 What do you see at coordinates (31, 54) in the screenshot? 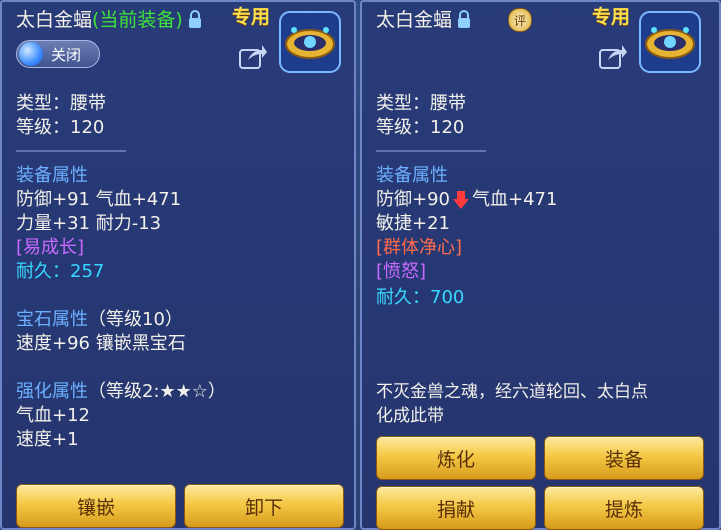
I see `toggle-knob` at bounding box center [31, 54].